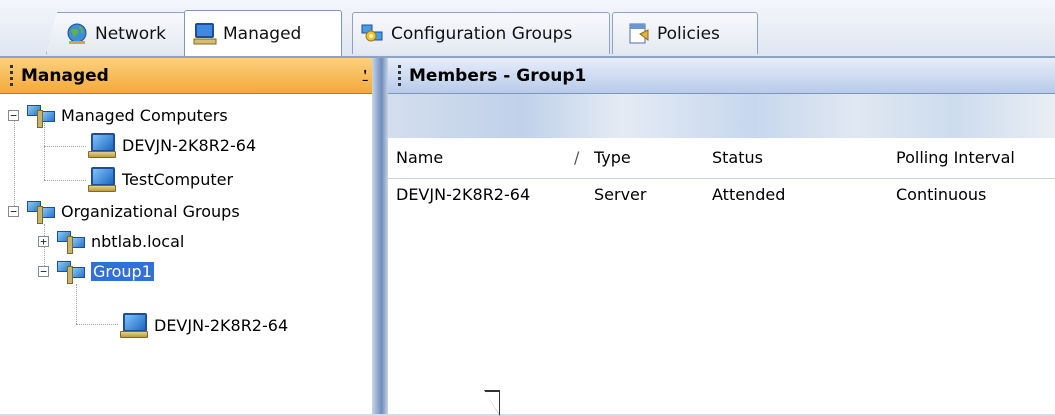 The width and height of the screenshot is (1055, 416). Describe the element at coordinates (190, 76) in the screenshot. I see `managed-panel-header: Managed ⍘` at that location.